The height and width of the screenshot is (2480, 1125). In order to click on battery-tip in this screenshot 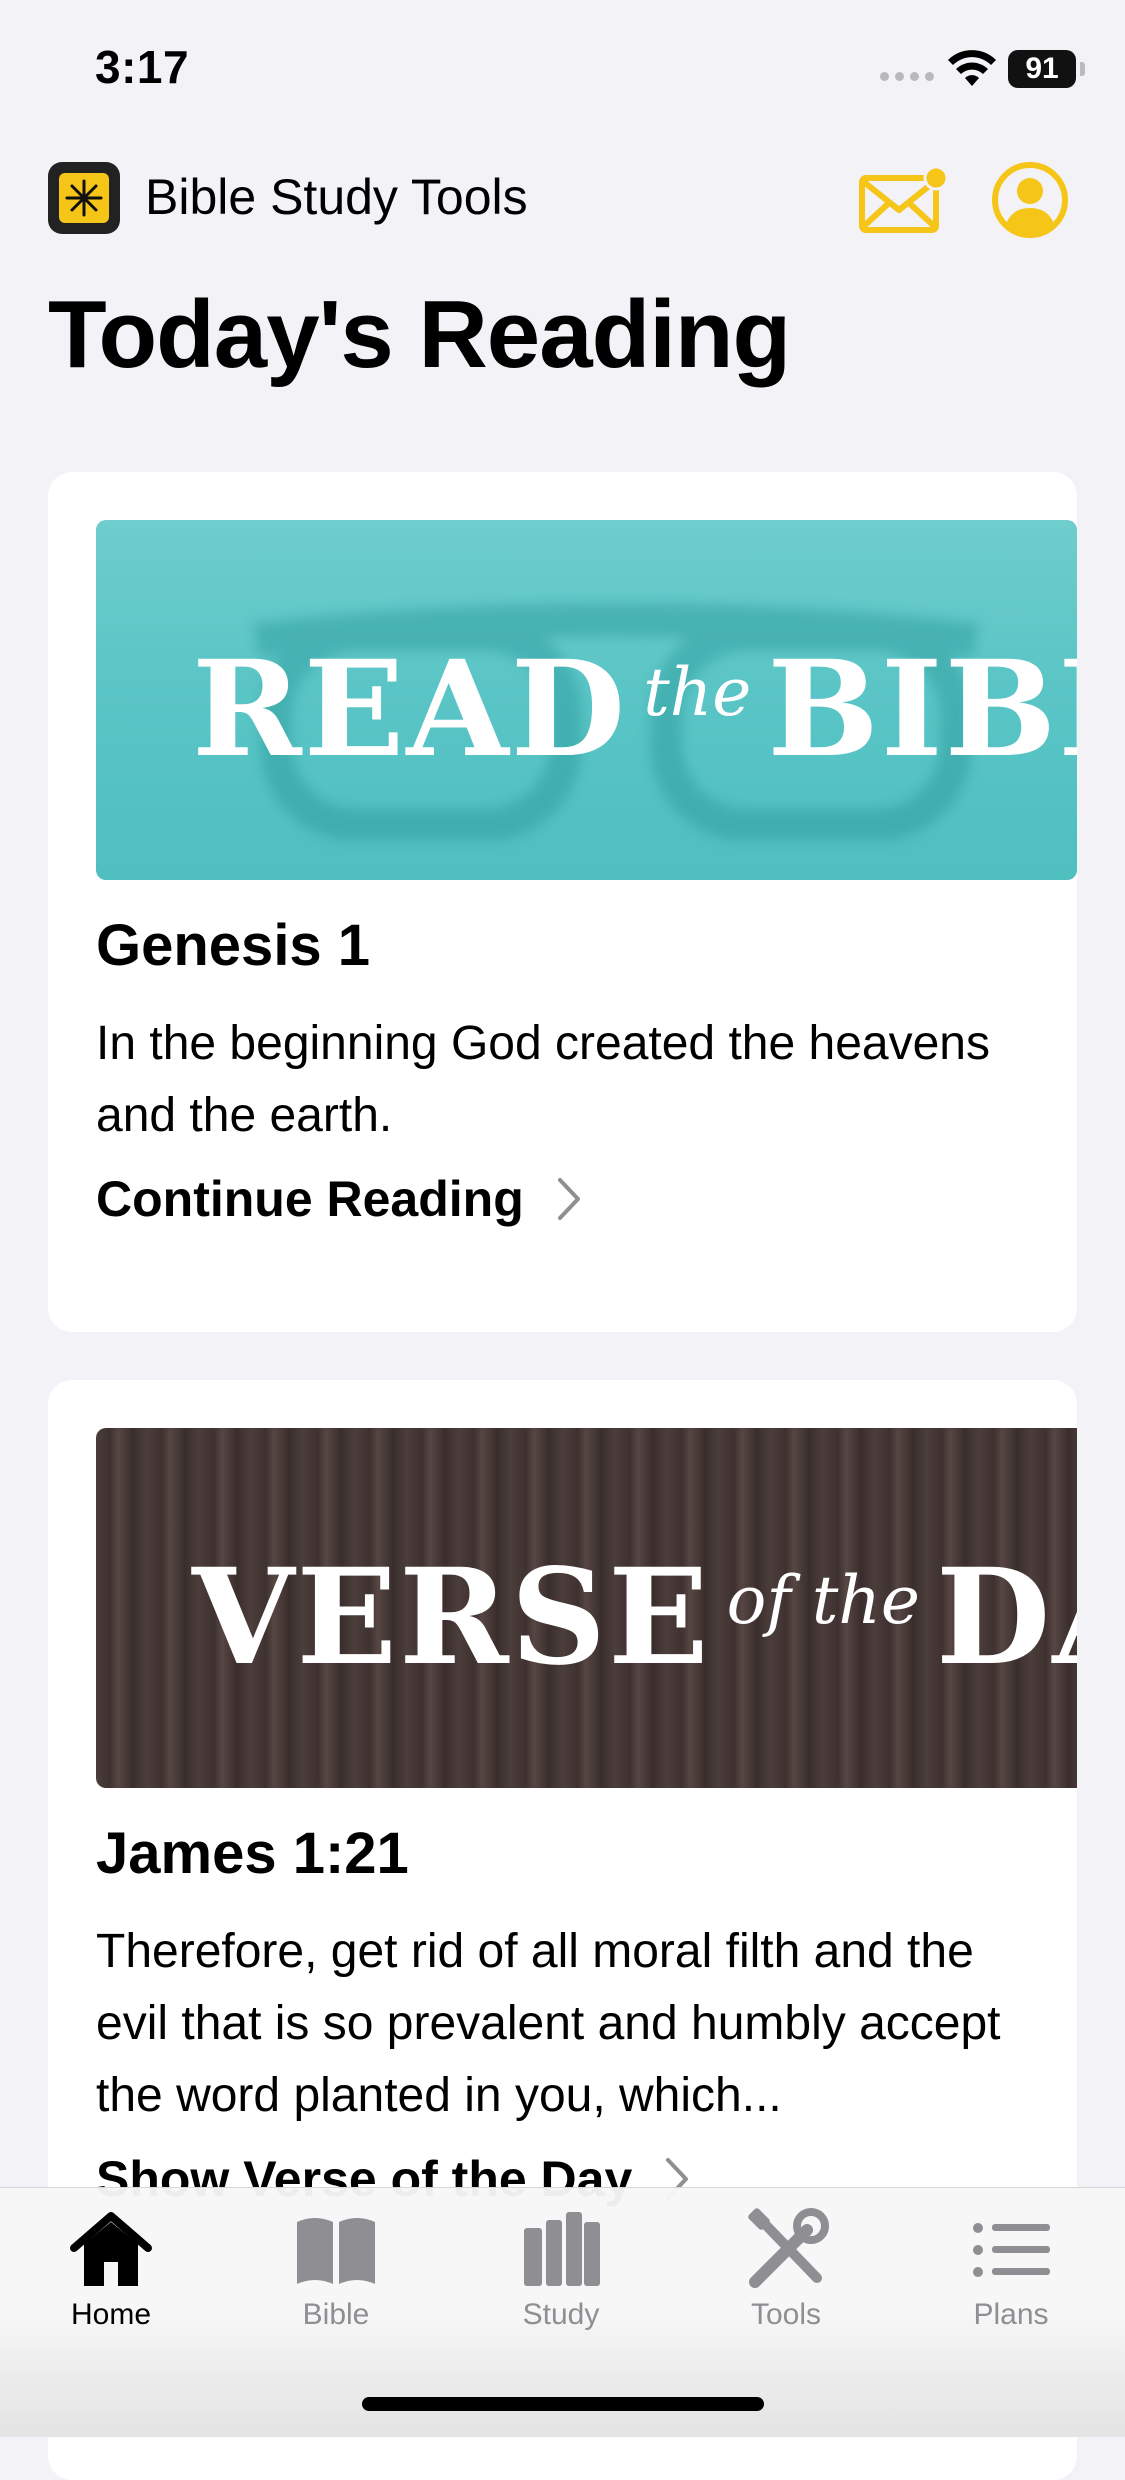, I will do `click(1082, 69)`.